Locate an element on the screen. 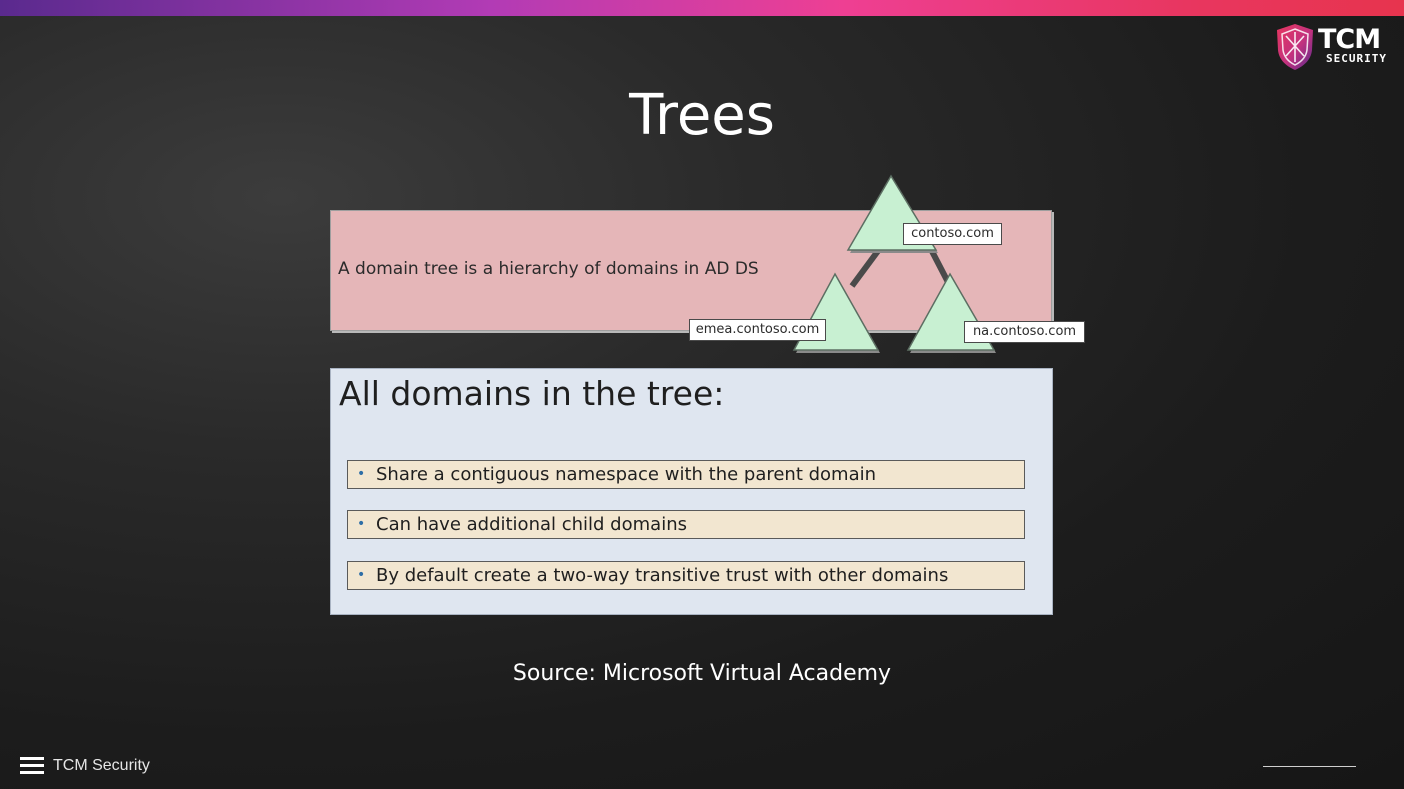 This screenshot has width=1404, height=789. top-gradient-bar is located at coordinates (702, 8).